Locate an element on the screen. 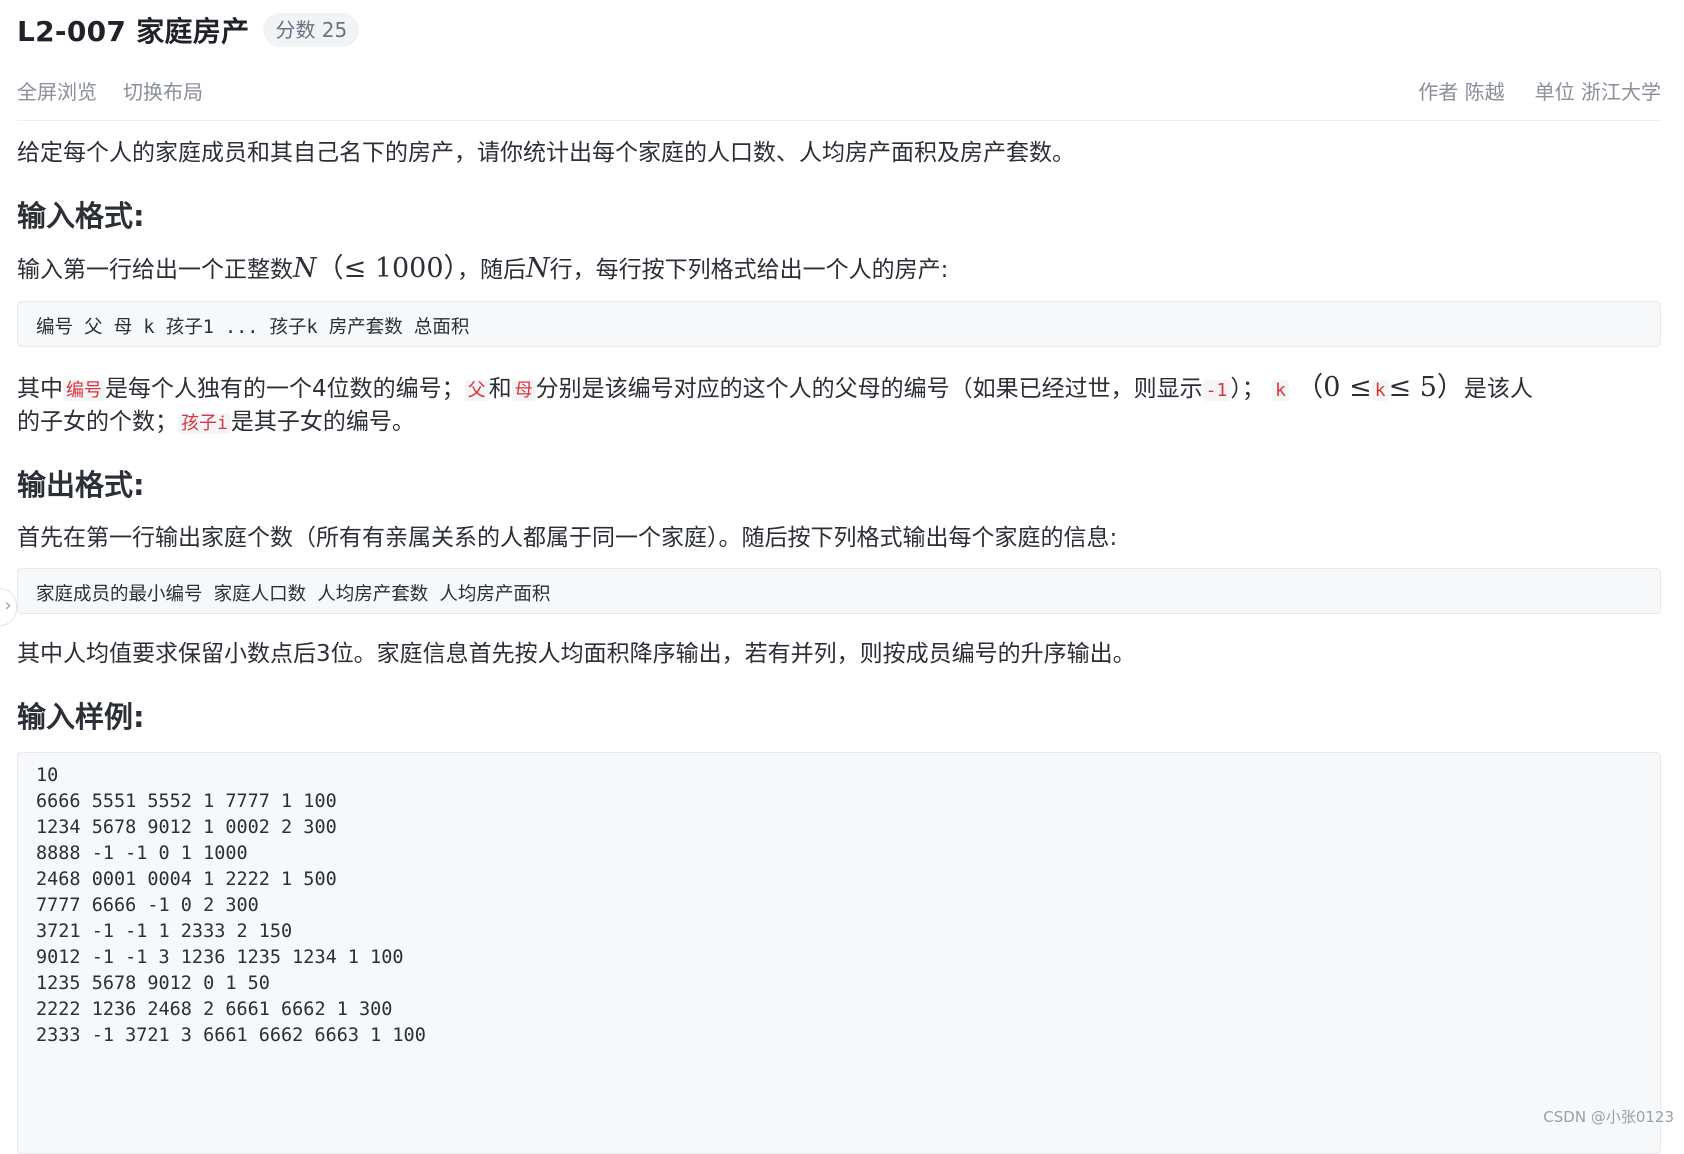  sample-line: 2333 -1 3721 3 6661 6662 6663 1 100 is located at coordinates (231, 1035).